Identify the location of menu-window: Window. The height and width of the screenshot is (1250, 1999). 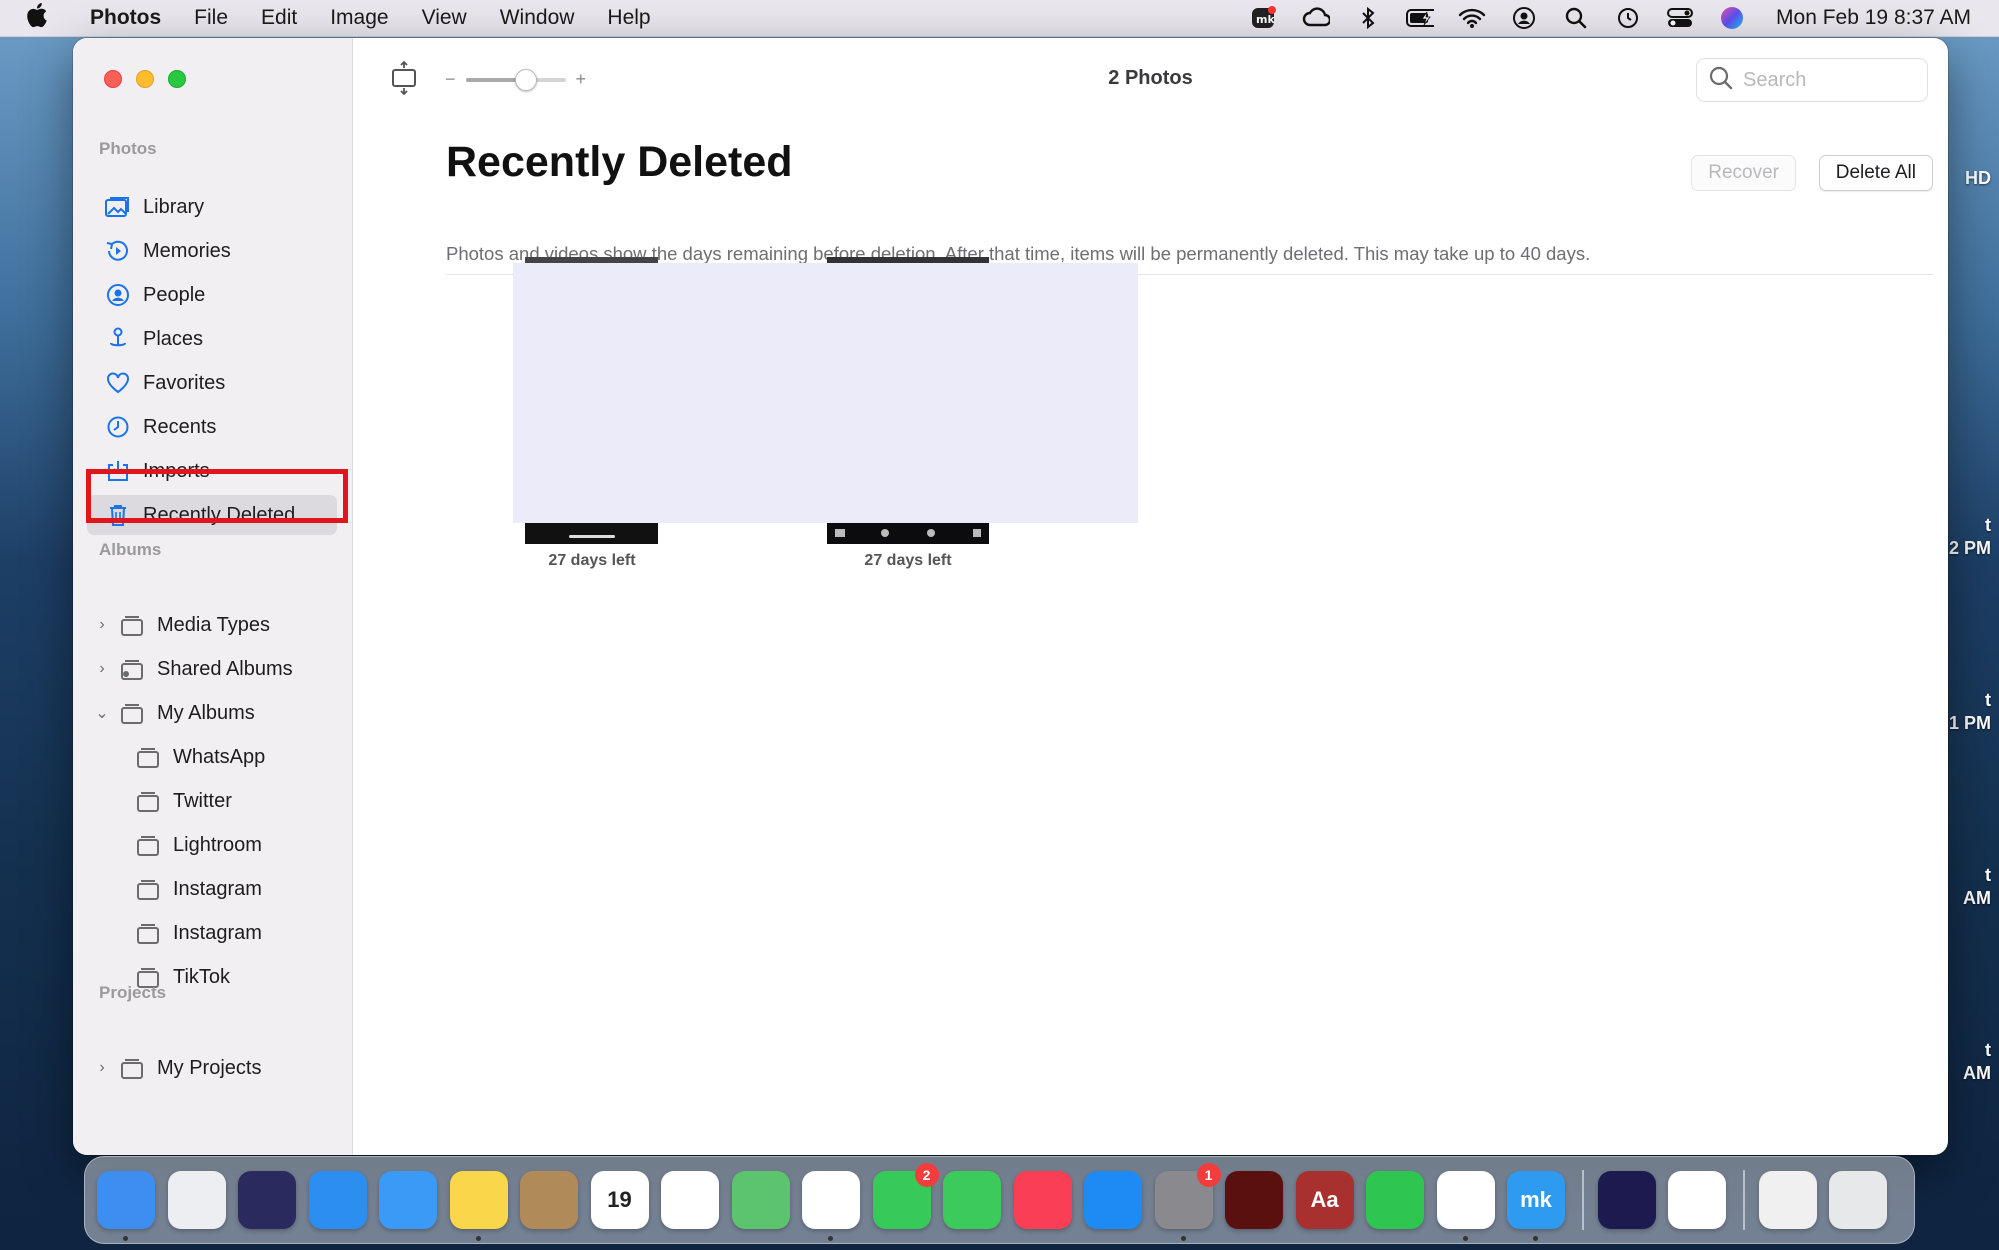
(537, 18).